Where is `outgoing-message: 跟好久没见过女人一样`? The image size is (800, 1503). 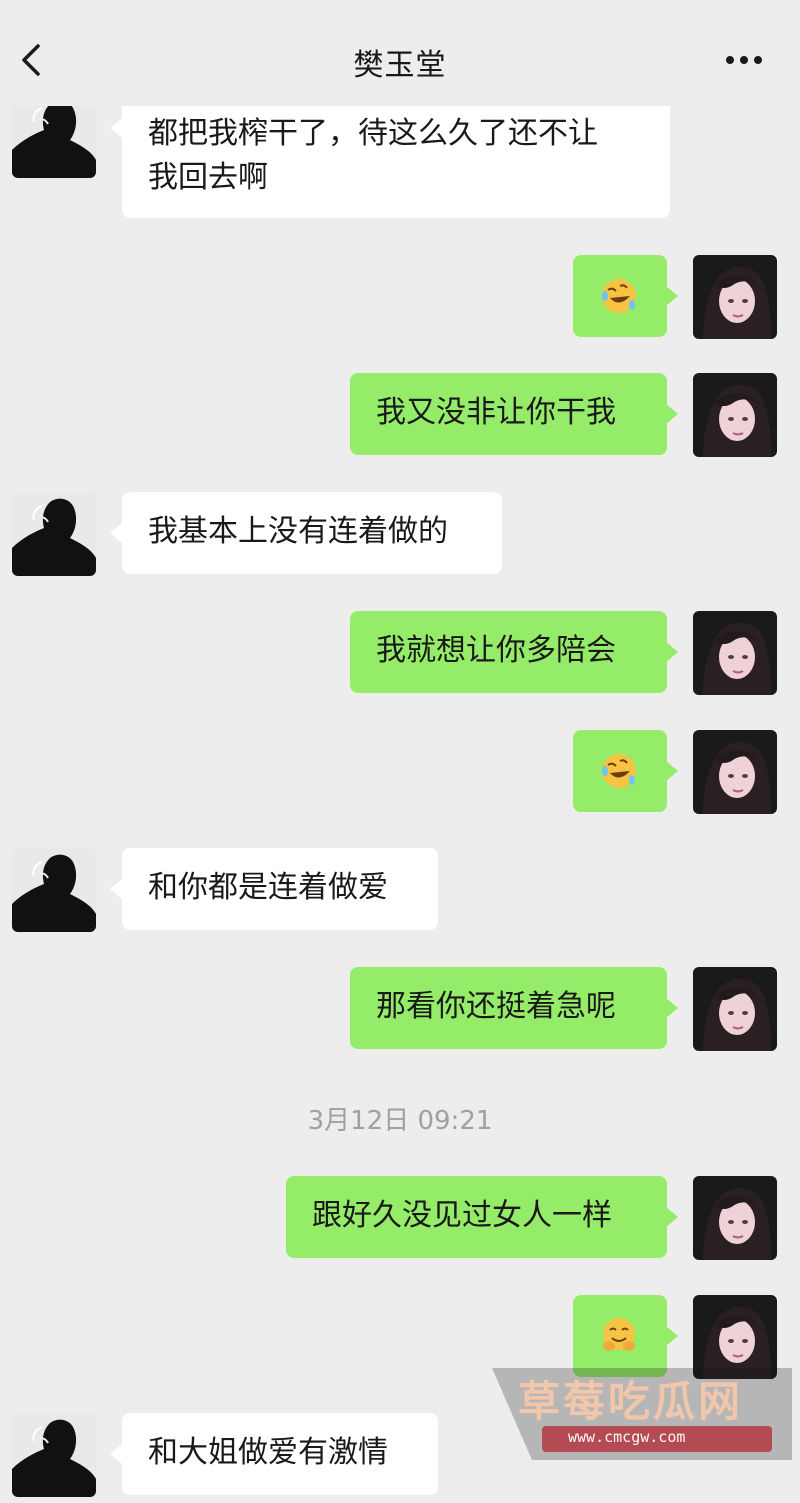
outgoing-message: 跟好久没见过女人一样 is located at coordinates (476, 1217).